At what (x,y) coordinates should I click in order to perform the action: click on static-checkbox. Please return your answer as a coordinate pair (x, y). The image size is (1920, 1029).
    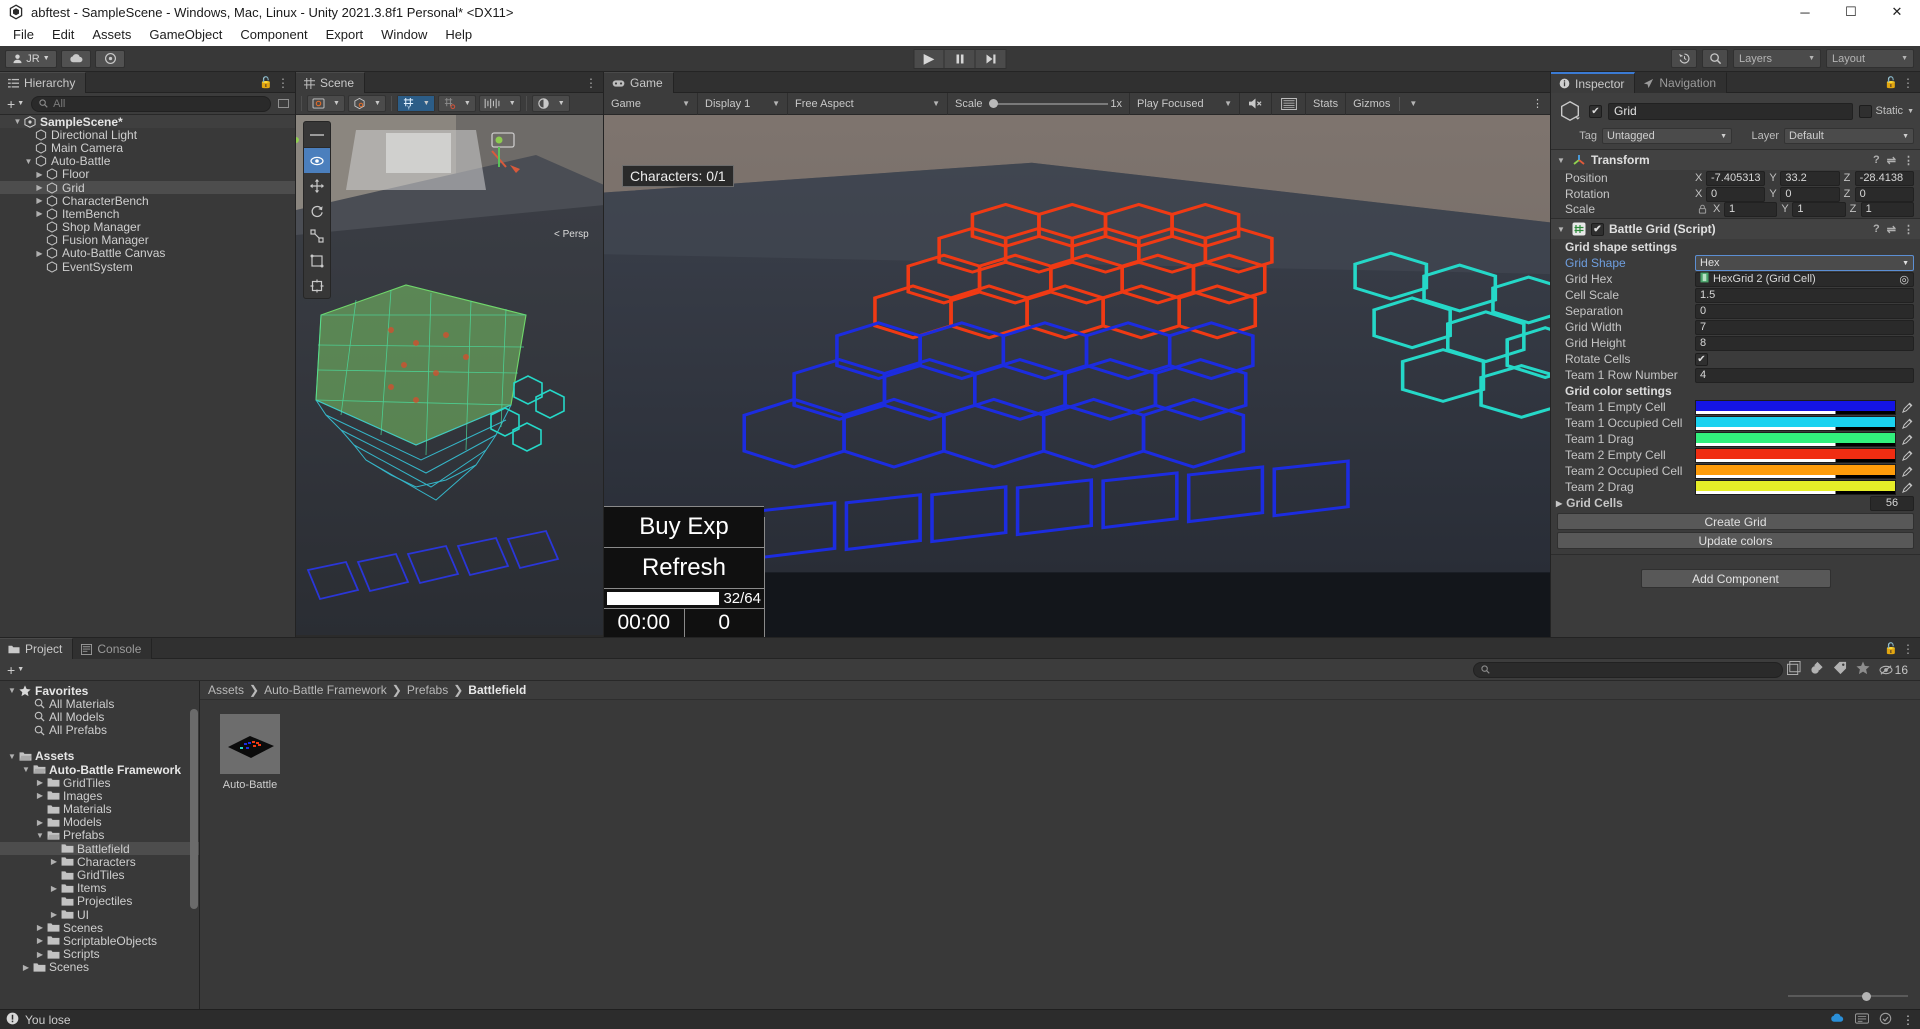
    Looking at the image, I should click on (1865, 111).